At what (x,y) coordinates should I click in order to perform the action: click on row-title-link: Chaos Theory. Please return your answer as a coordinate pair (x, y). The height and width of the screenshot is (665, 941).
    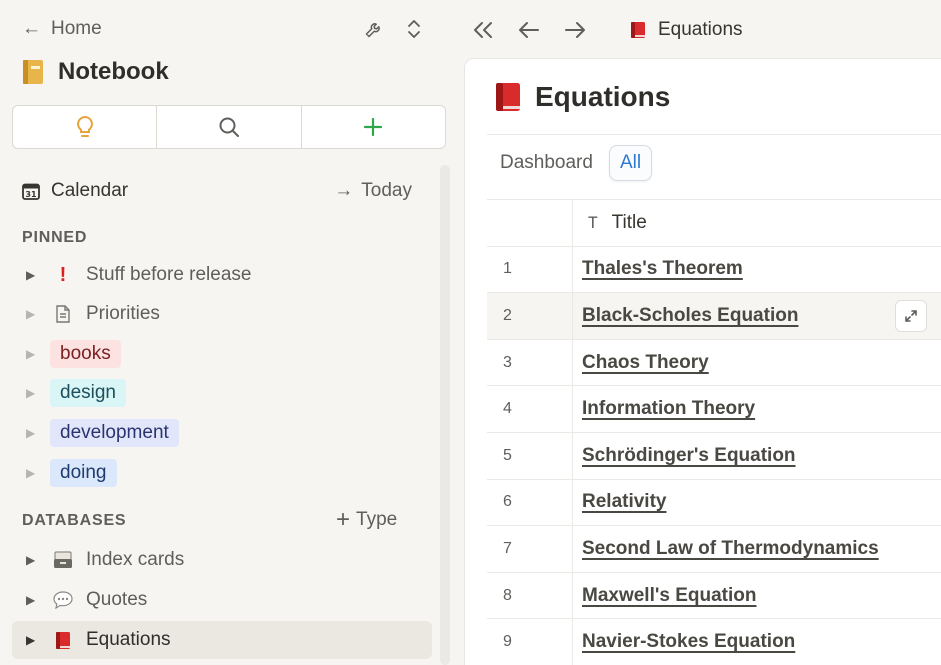
    Looking at the image, I should click on (645, 363).